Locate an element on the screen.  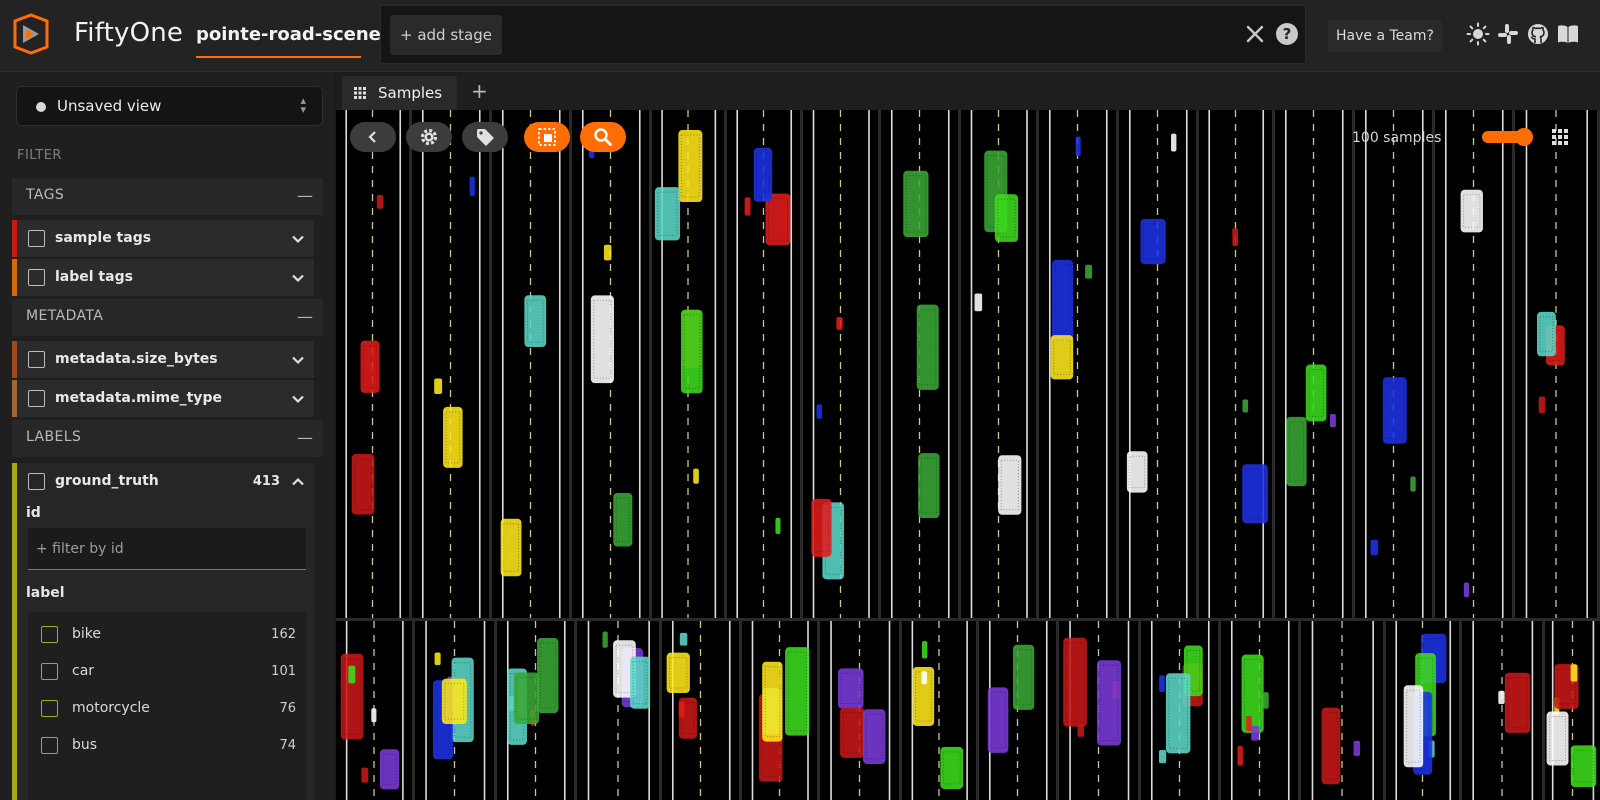
metadata-group-header: METADATA — is located at coordinates (167, 317).